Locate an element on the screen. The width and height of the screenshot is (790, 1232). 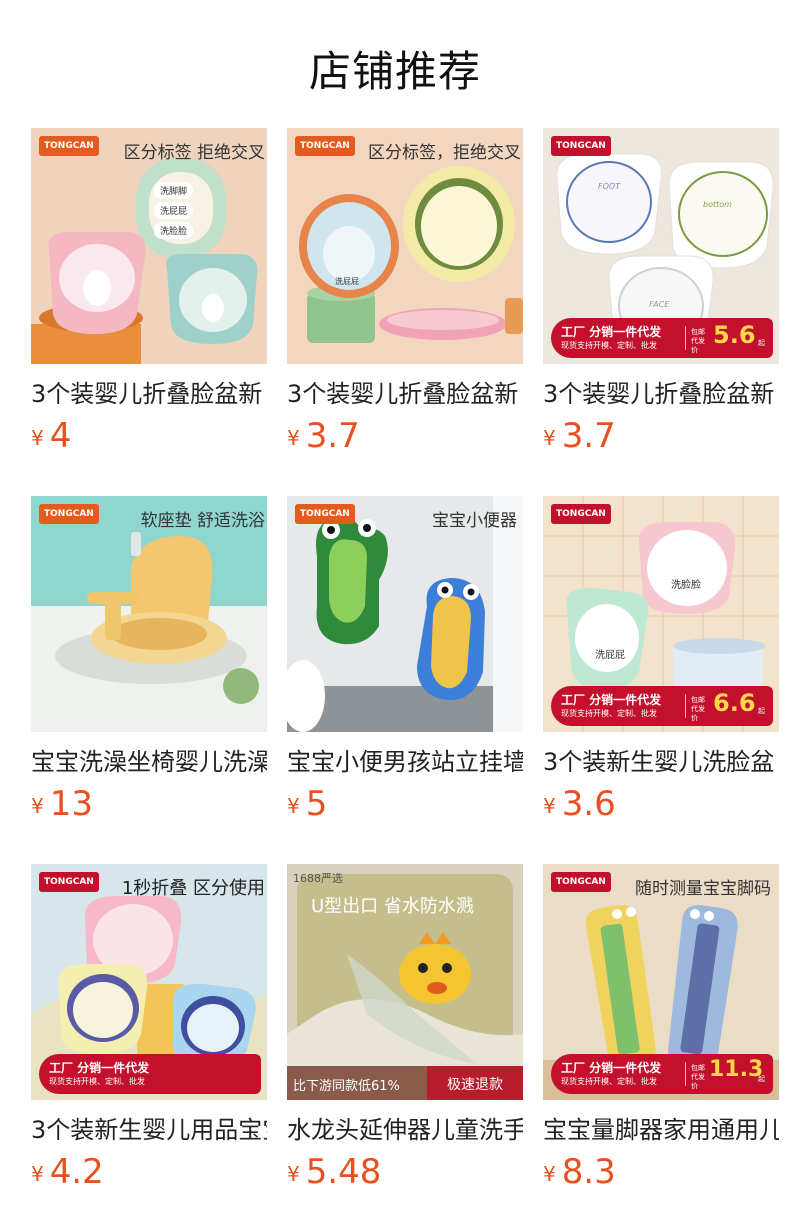
promo-banner: 工厂 分销一件代发 现货支持开模、定制、批发 包邮 代发价 5.6 起 is located at coordinates (662, 338).